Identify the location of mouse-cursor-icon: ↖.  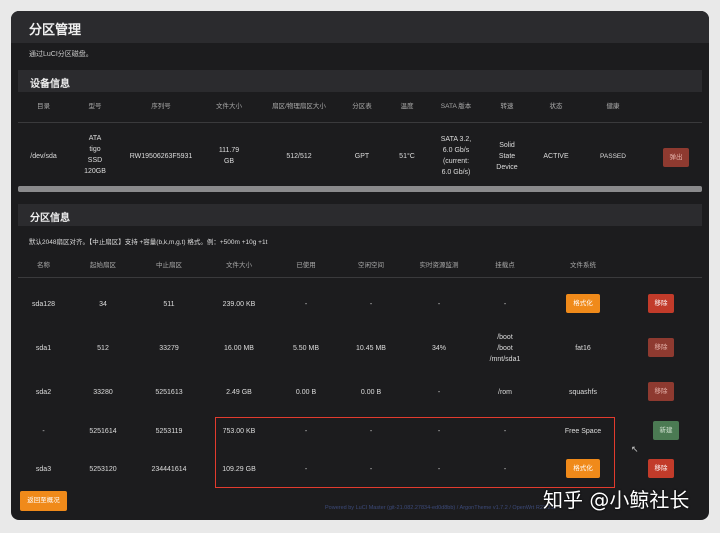
(635, 449).